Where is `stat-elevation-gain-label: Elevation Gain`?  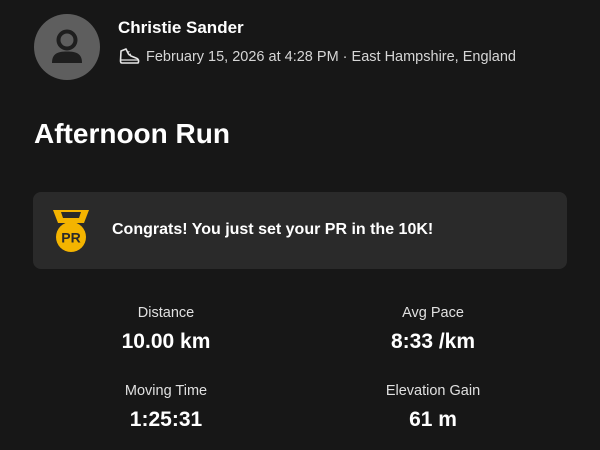 stat-elevation-gain-label: Elevation Gain is located at coordinates (433, 391).